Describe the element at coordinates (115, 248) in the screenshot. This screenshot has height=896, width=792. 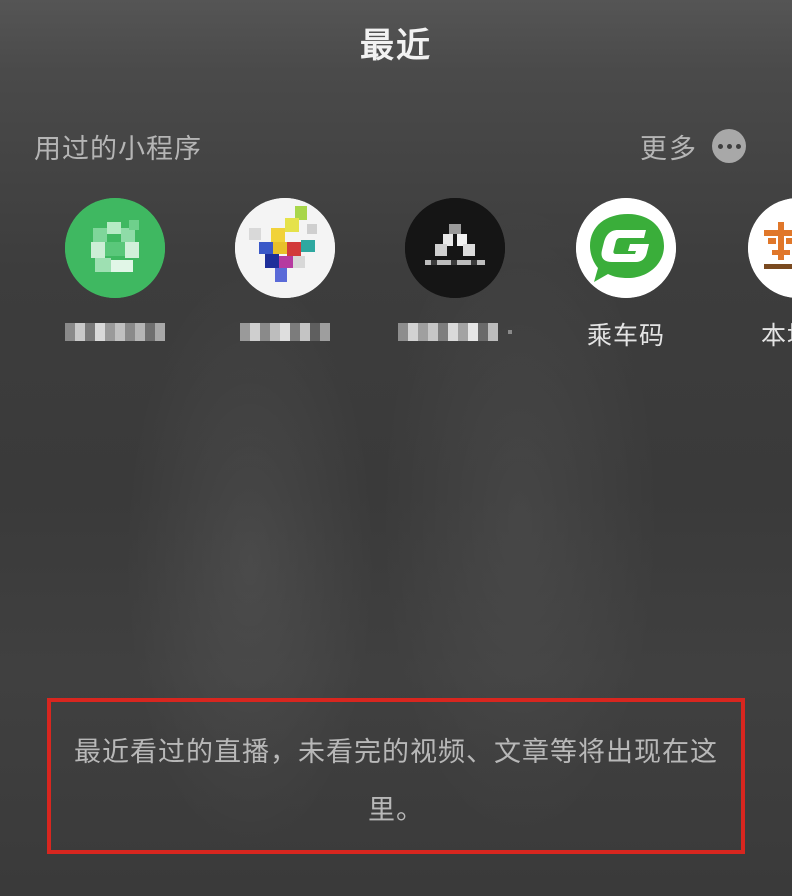
I see `green-mini-program-icon` at that location.